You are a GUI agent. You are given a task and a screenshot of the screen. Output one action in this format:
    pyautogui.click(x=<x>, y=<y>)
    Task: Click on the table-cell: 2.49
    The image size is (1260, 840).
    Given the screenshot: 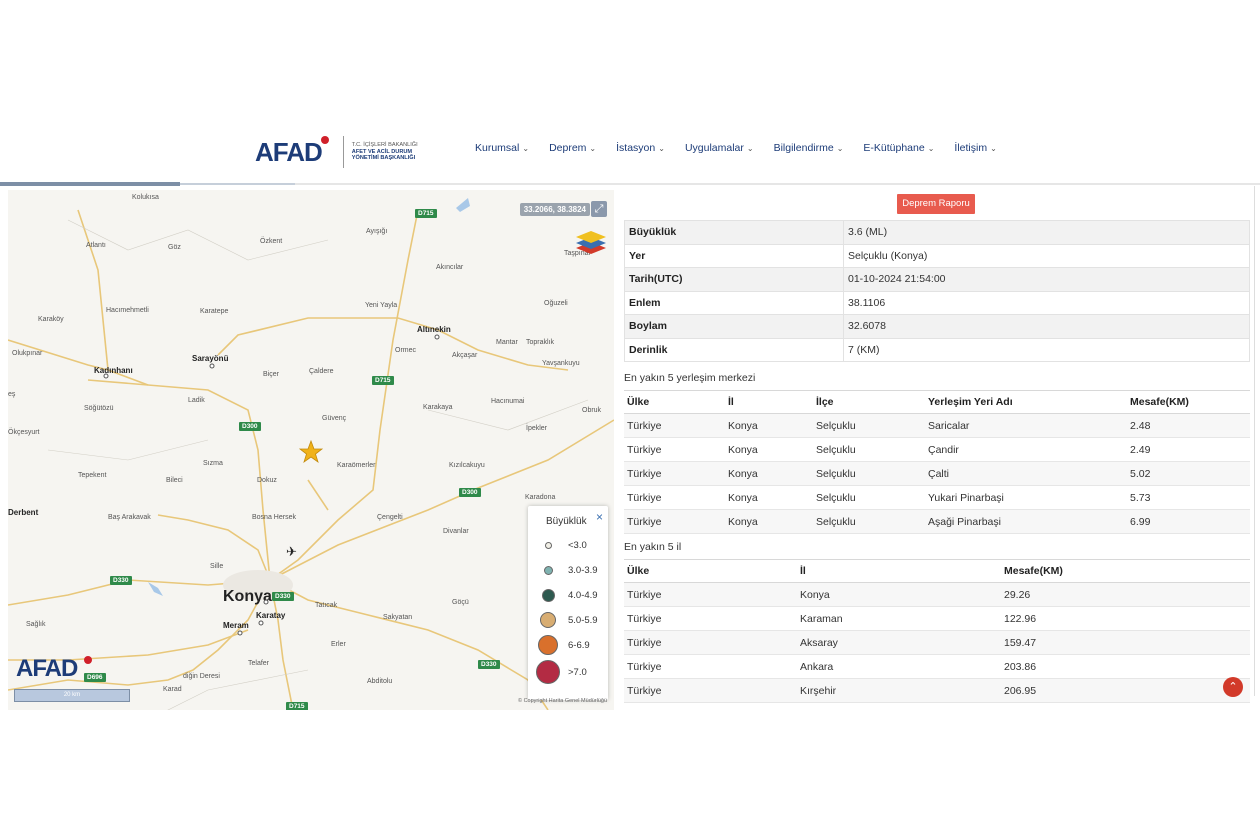 What is the action you would take?
    pyautogui.click(x=1188, y=449)
    